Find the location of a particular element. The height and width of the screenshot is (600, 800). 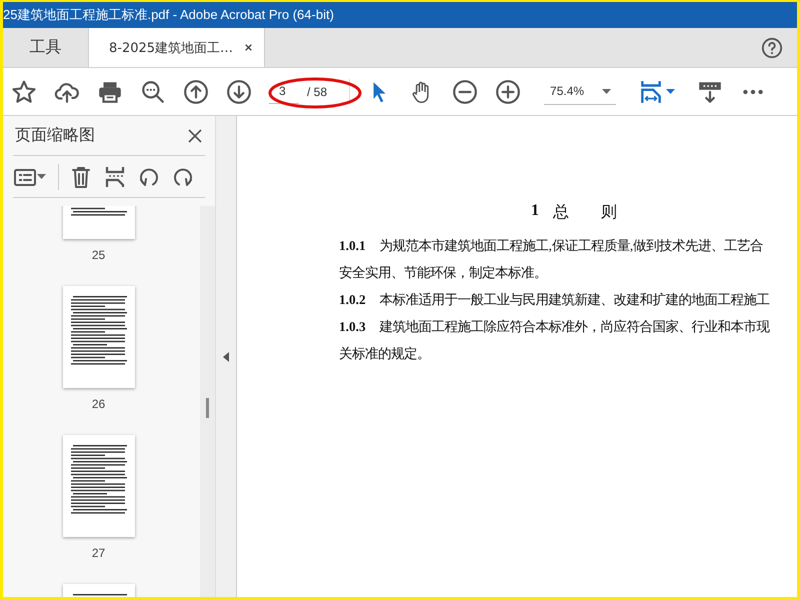

page-number-label: 25 is located at coordinates (99, 255).